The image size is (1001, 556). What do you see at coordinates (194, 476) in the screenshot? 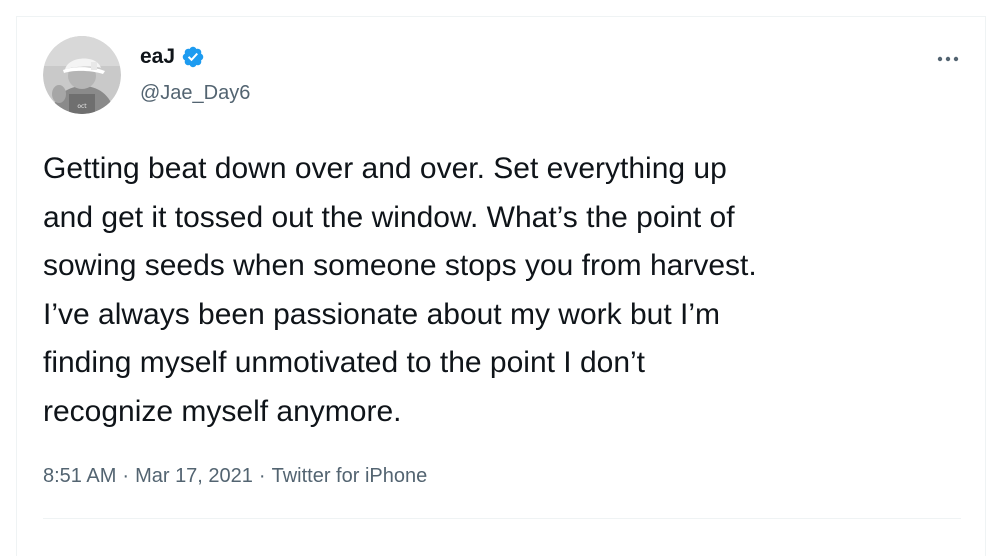
I see `tweet-date: Mar 17, 2021` at bounding box center [194, 476].